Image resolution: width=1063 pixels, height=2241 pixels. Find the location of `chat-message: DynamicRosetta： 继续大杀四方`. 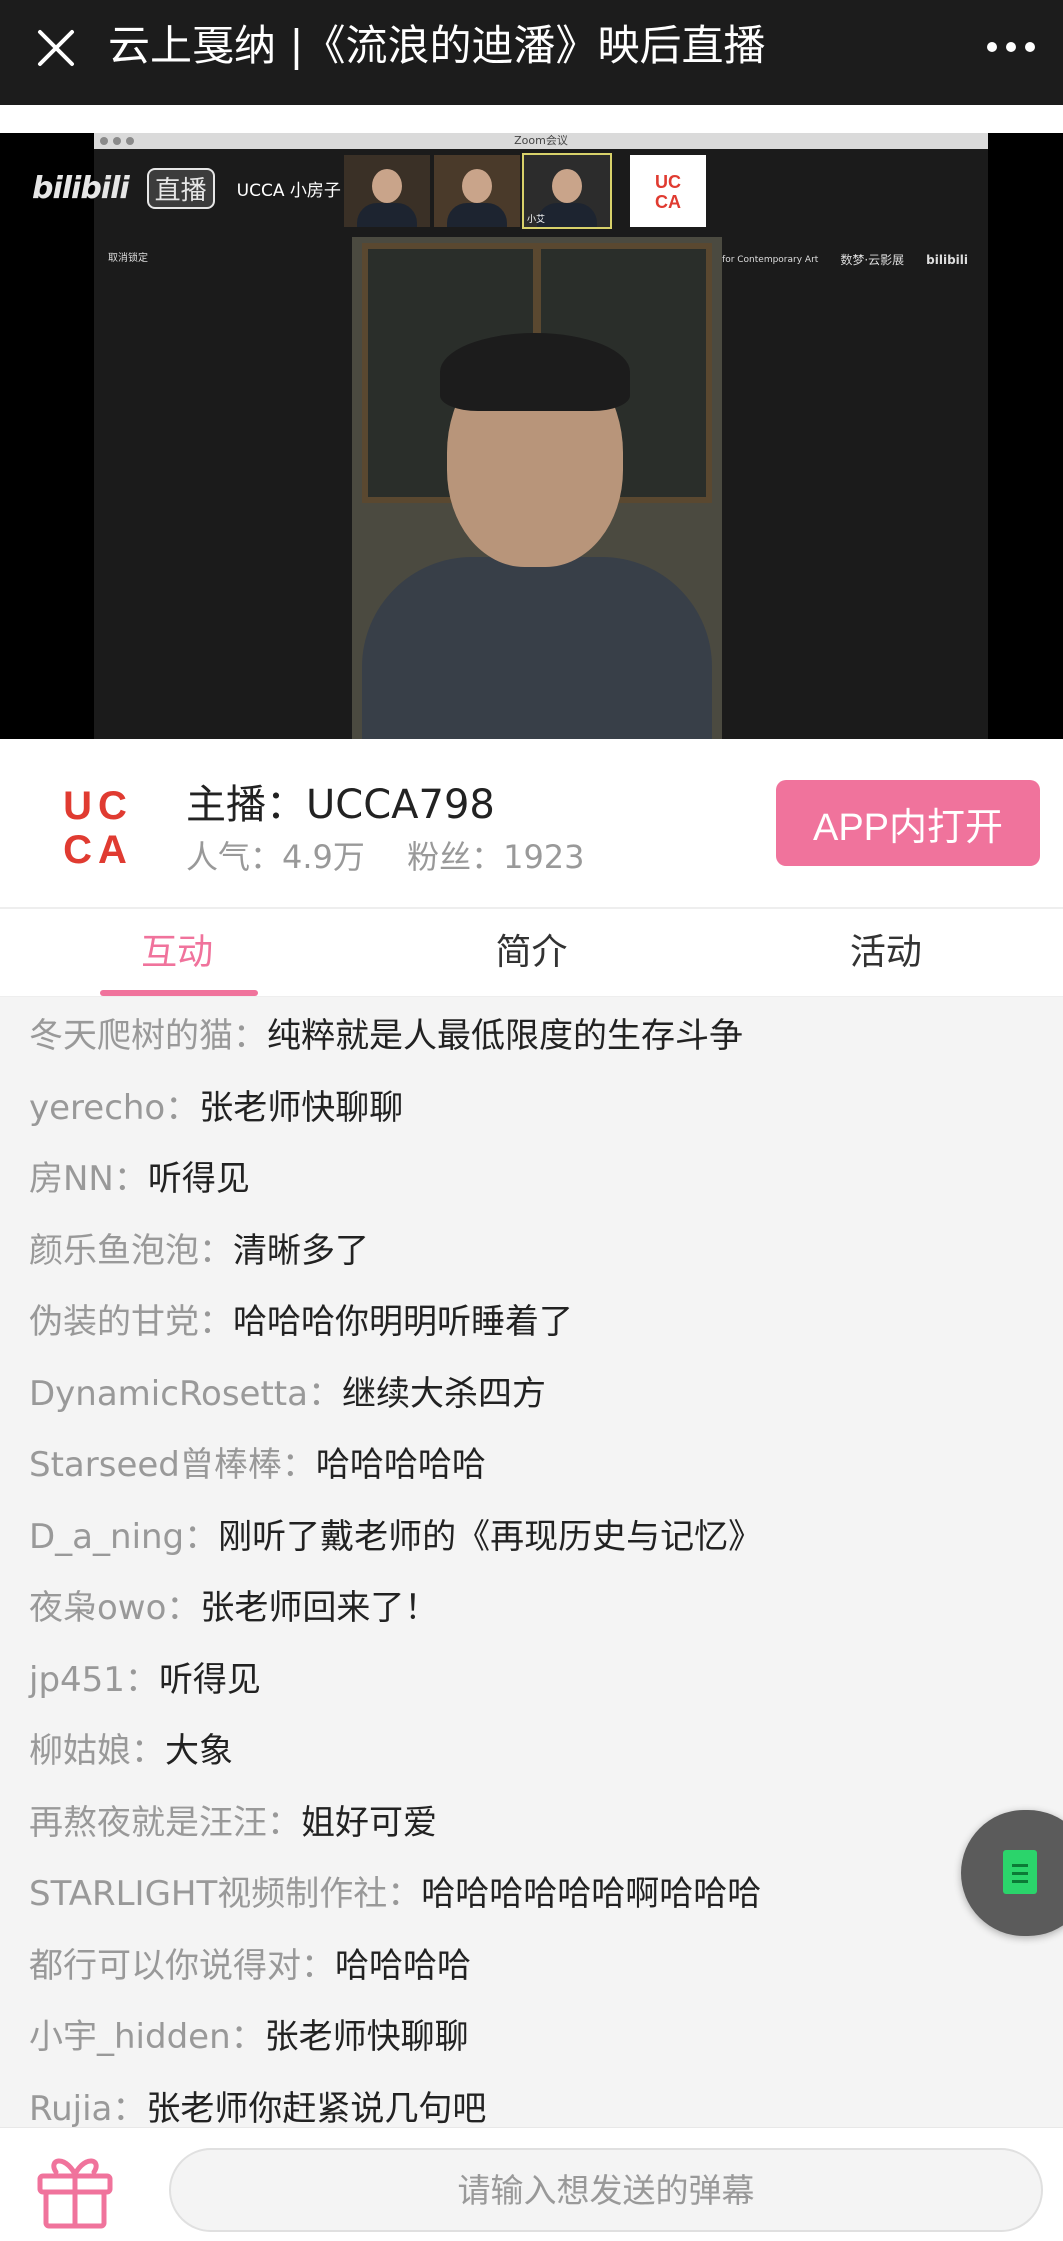

chat-message: DynamicRosetta： 继续大杀四方 is located at coordinates (531, 1391).